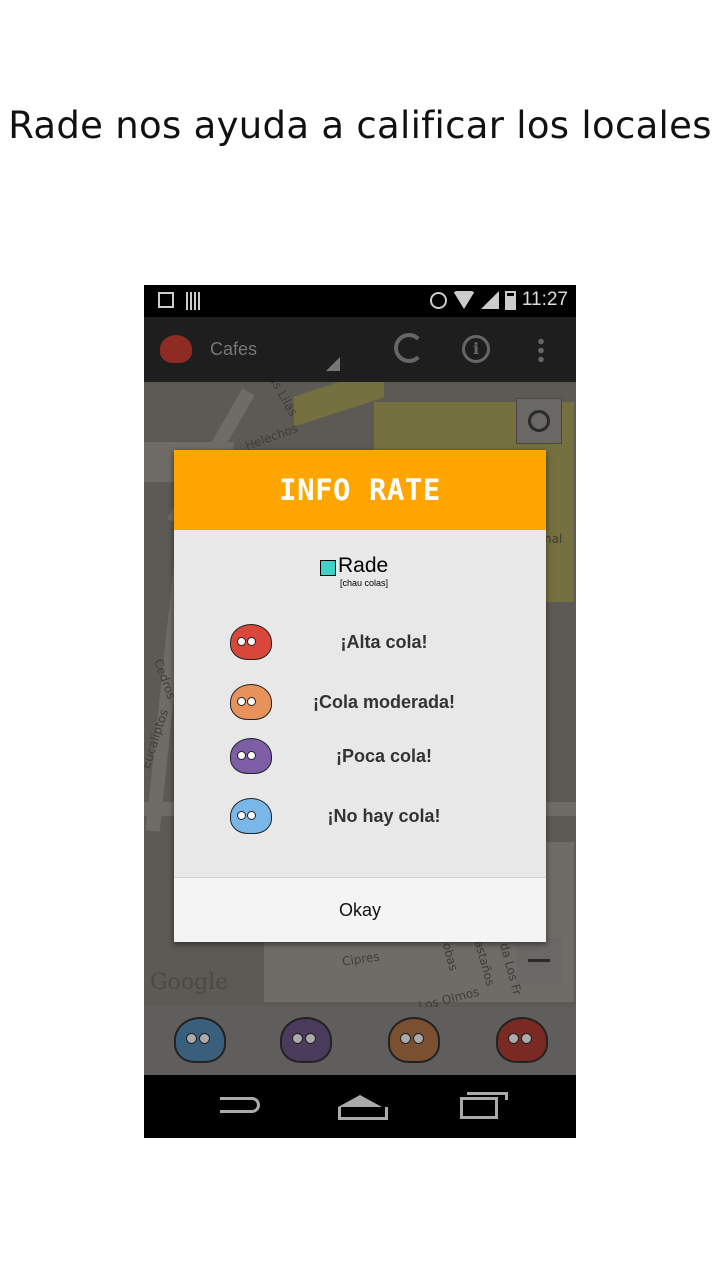 Image resolution: width=720 pixels, height=1280 pixels. Describe the element at coordinates (200, 1040) in the screenshot. I see `filter-no-queue-button` at that location.